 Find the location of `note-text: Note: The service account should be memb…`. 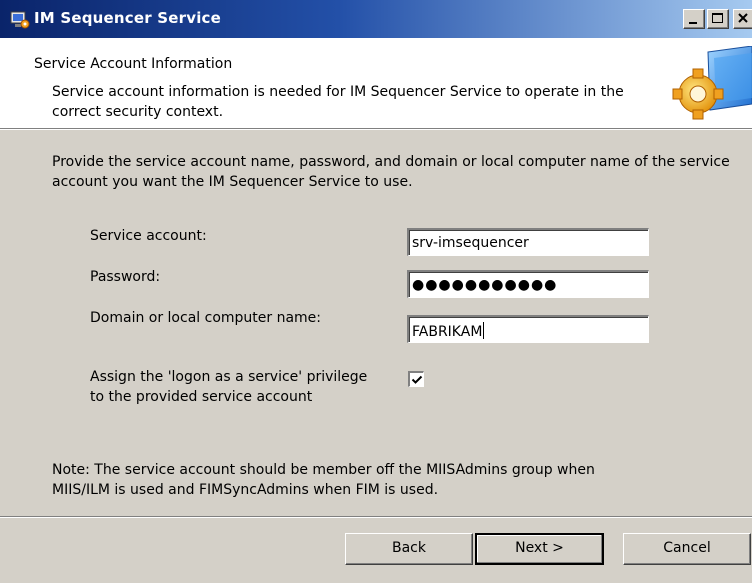

note-text: Note: The service account should be memb… is located at coordinates (392, 480).